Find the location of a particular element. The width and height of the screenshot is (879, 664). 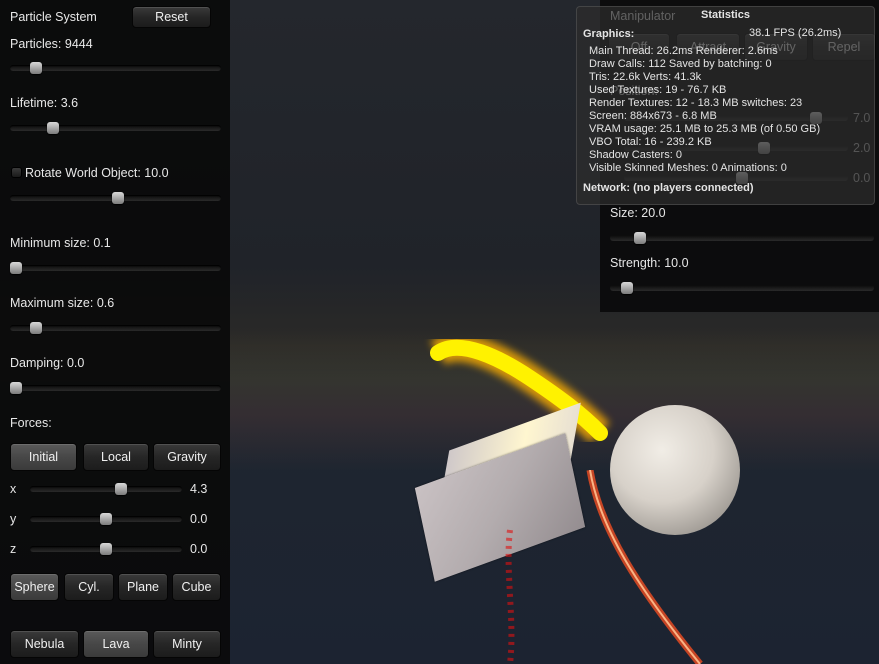

shape-sphere-button: Sphere is located at coordinates (34, 587).